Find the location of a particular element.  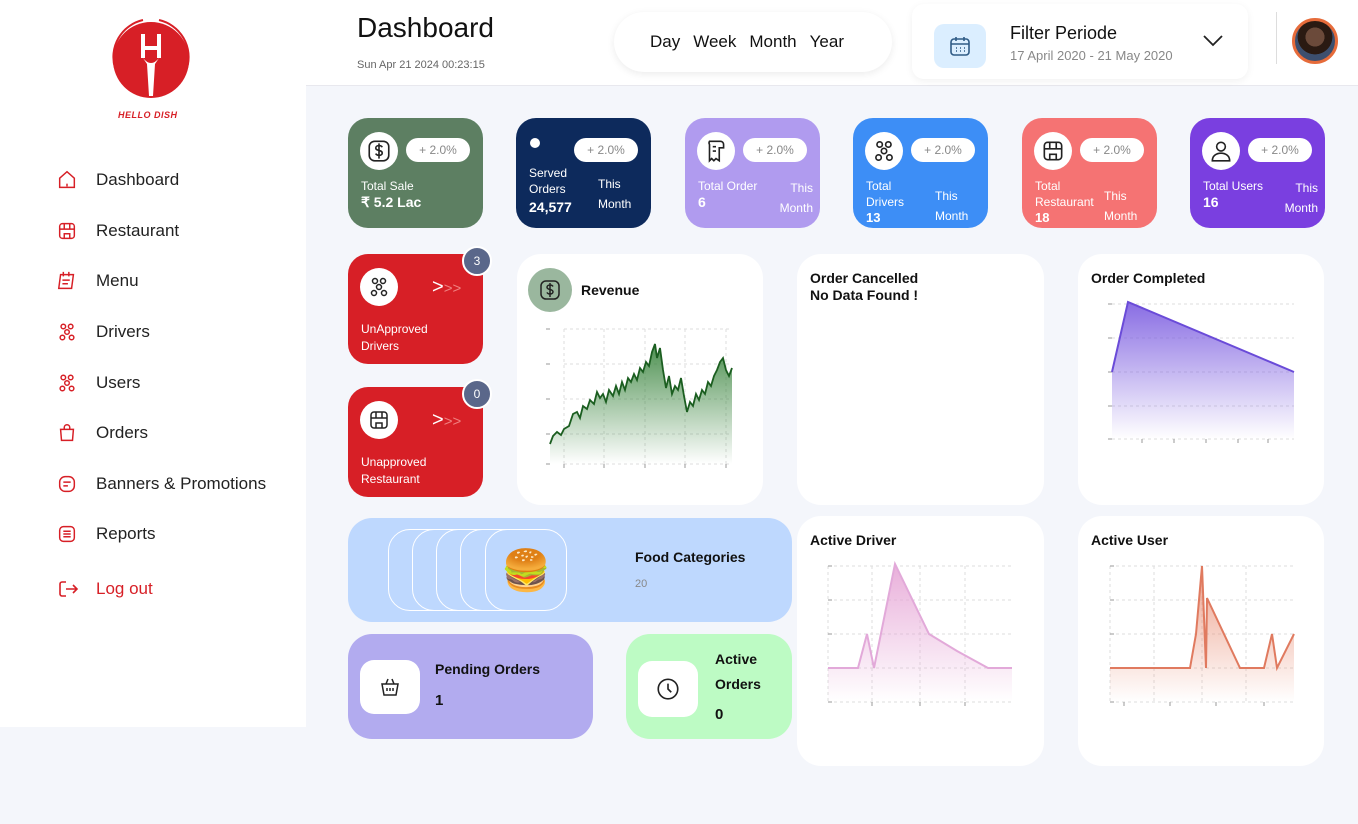

active-orders-label: Active is located at coordinates (736, 659).